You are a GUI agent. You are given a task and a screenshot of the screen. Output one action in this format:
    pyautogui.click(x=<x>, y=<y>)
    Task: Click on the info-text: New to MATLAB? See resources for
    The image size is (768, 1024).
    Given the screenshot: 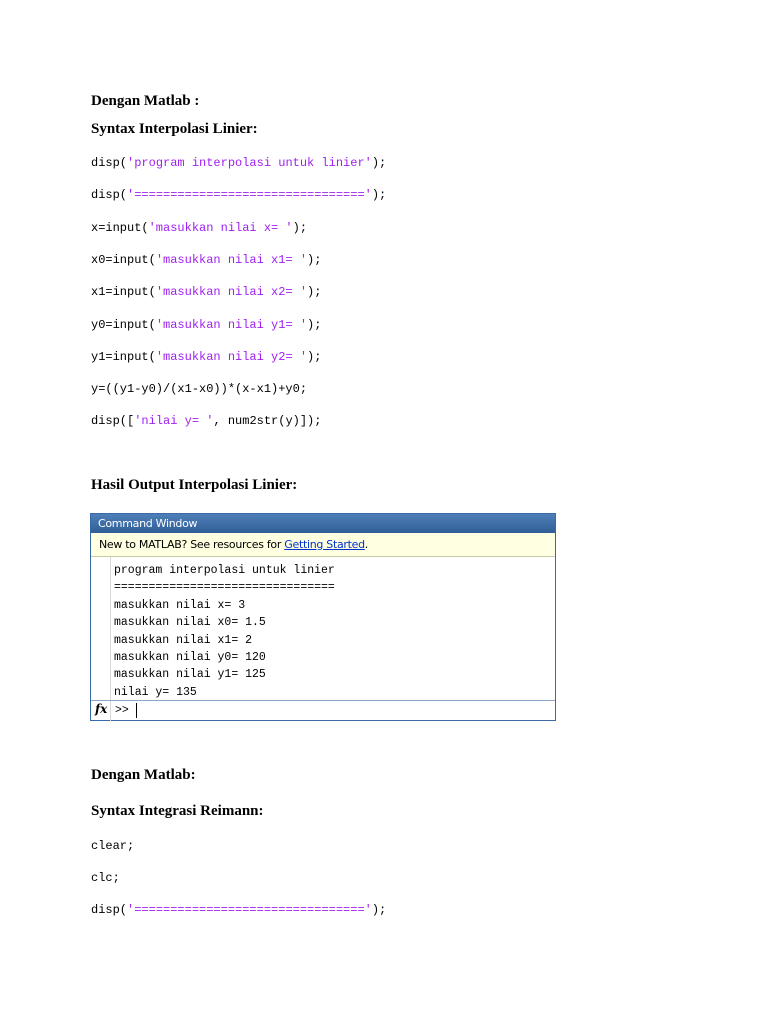 What is the action you would take?
    pyautogui.click(x=192, y=544)
    